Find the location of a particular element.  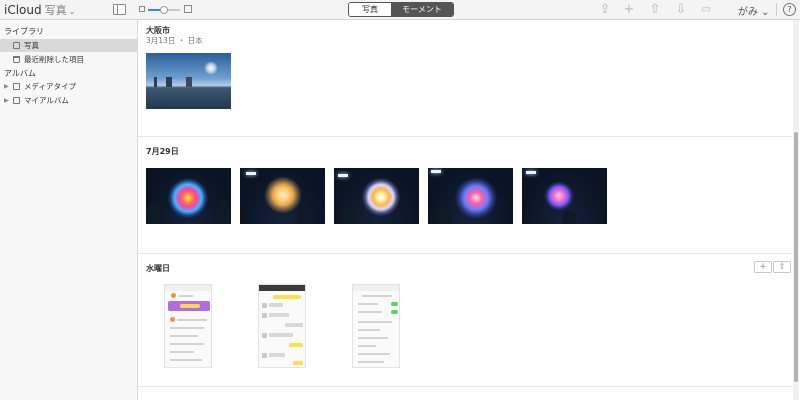

zoom-slider-handle is located at coordinates (164, 10).